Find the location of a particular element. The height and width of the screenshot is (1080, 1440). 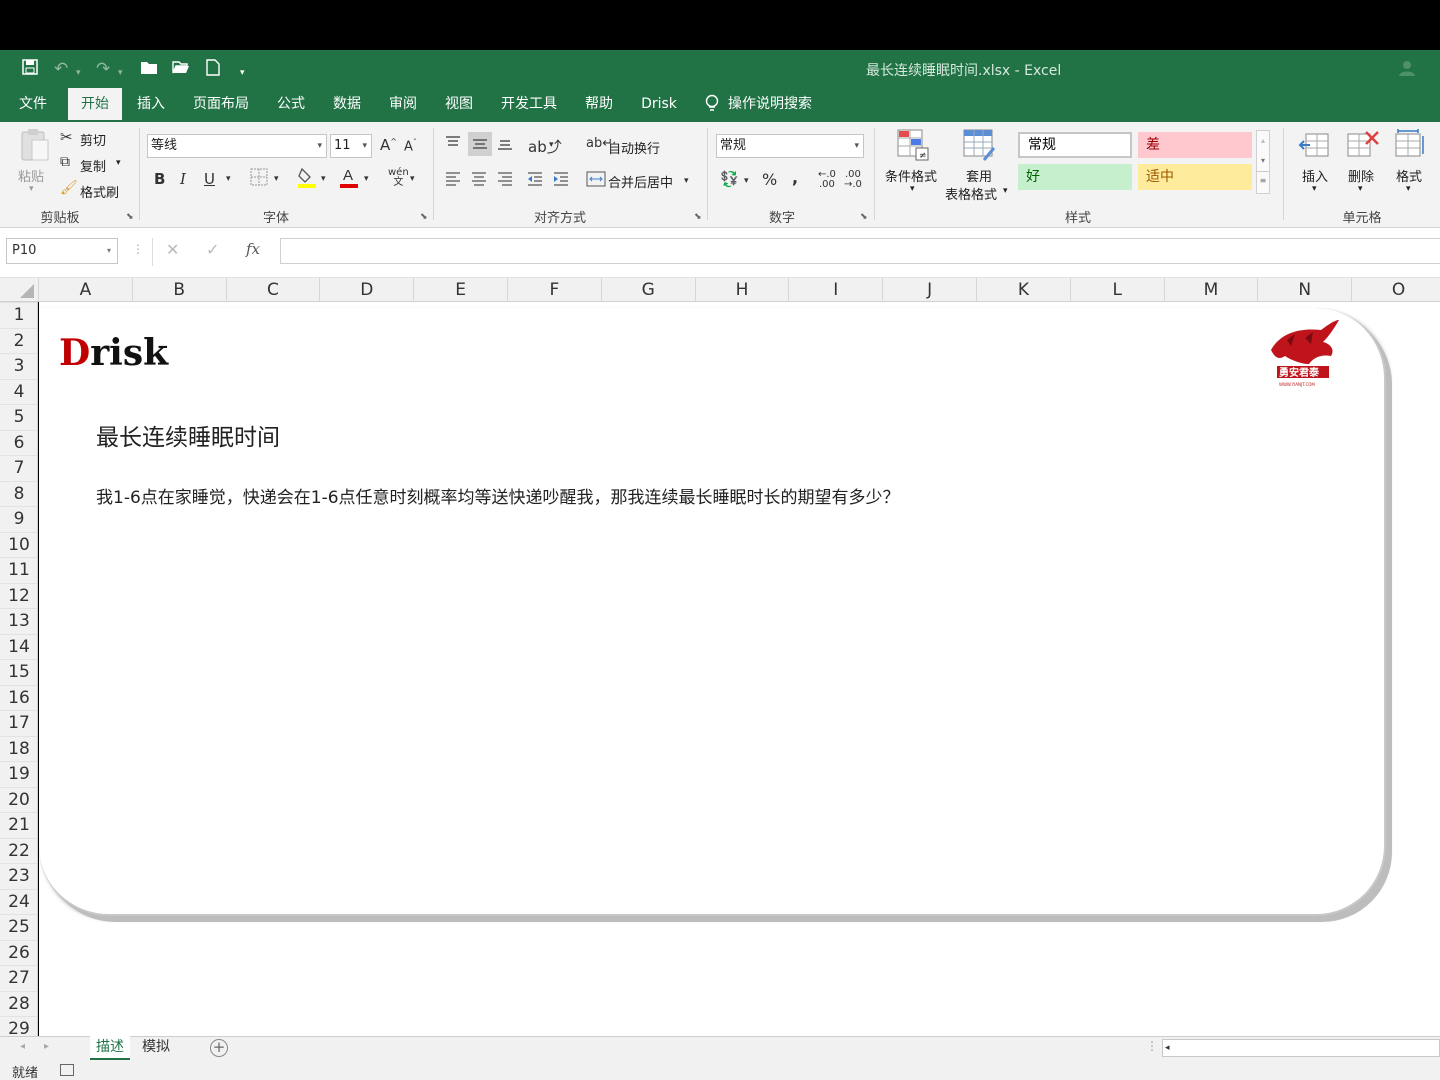

alignment-launcher-icon: ⬊ is located at coordinates (698, 217).